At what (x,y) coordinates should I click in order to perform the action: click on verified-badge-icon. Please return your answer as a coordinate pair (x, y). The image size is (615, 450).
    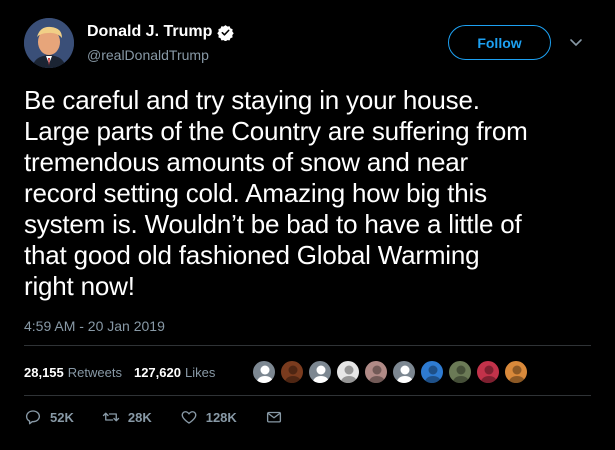
    Looking at the image, I should click on (226, 32).